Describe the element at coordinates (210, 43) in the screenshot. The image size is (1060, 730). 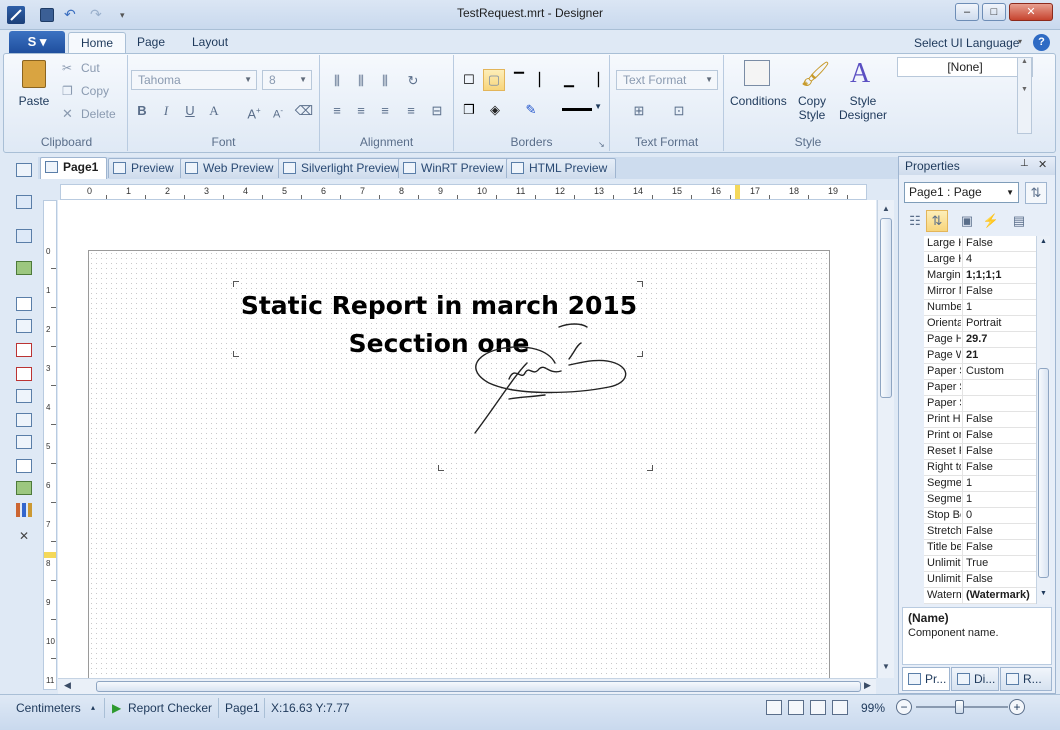
I see `tab-layout: Layout` at that location.